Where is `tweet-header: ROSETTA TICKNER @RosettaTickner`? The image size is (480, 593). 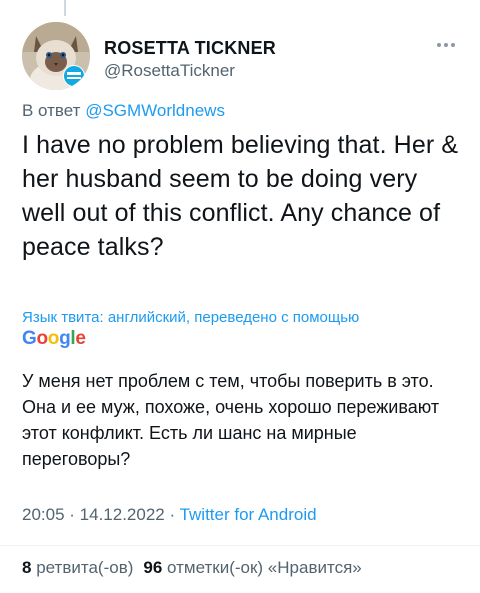
tweet-header: ROSETTA TICKNER @RosettaTickner is located at coordinates (243, 57).